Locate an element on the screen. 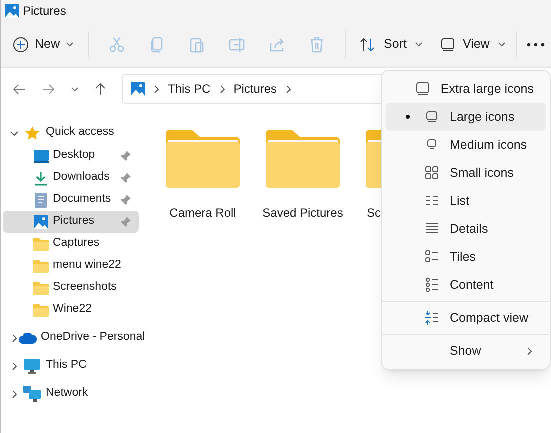 Image resolution: width=551 pixels, height=433 pixels. sidebar-label: OneDrive - Personal is located at coordinates (93, 338).